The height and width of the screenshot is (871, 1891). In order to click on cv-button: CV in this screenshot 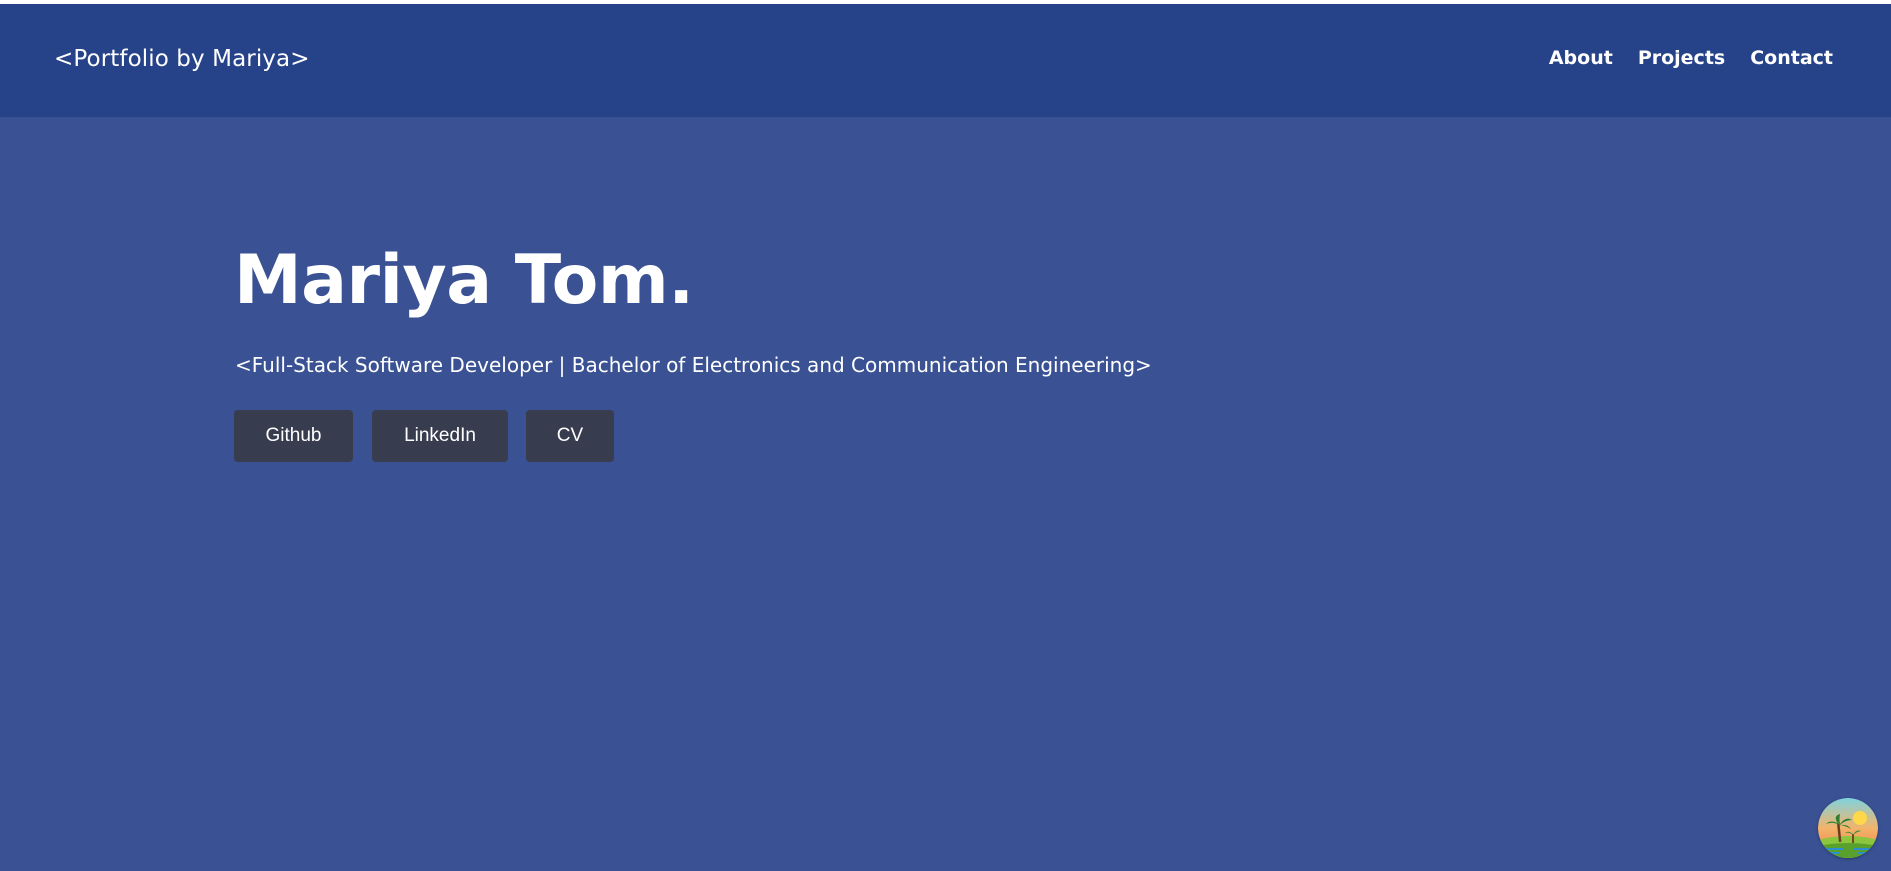, I will do `click(570, 436)`.